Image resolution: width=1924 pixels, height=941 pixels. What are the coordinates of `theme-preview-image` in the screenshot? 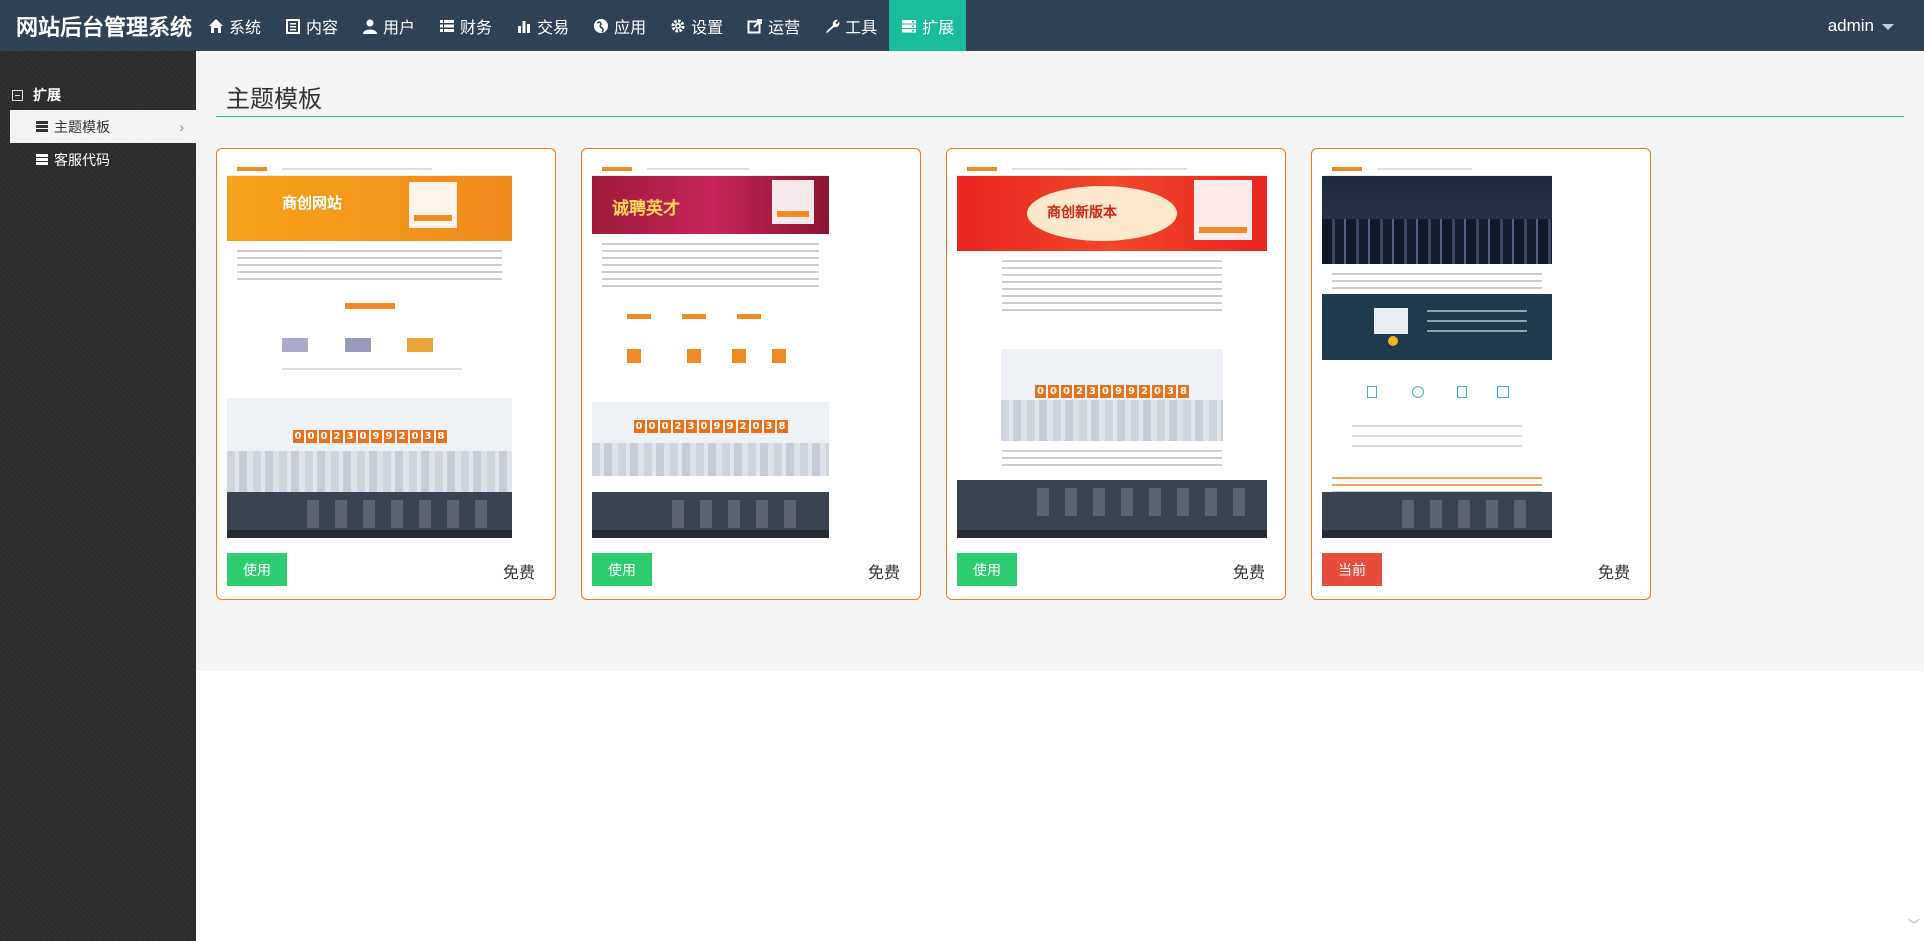 It's located at (1437, 350).